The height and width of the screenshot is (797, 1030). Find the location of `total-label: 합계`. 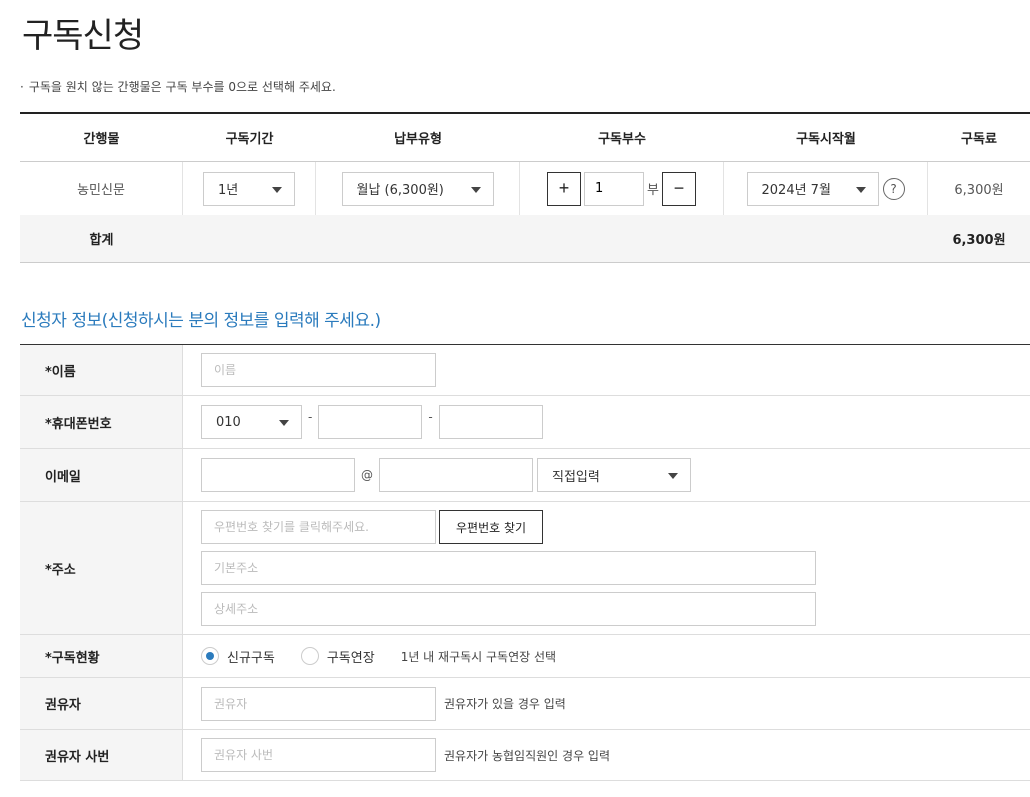

total-label: 합계 is located at coordinates (101, 240).